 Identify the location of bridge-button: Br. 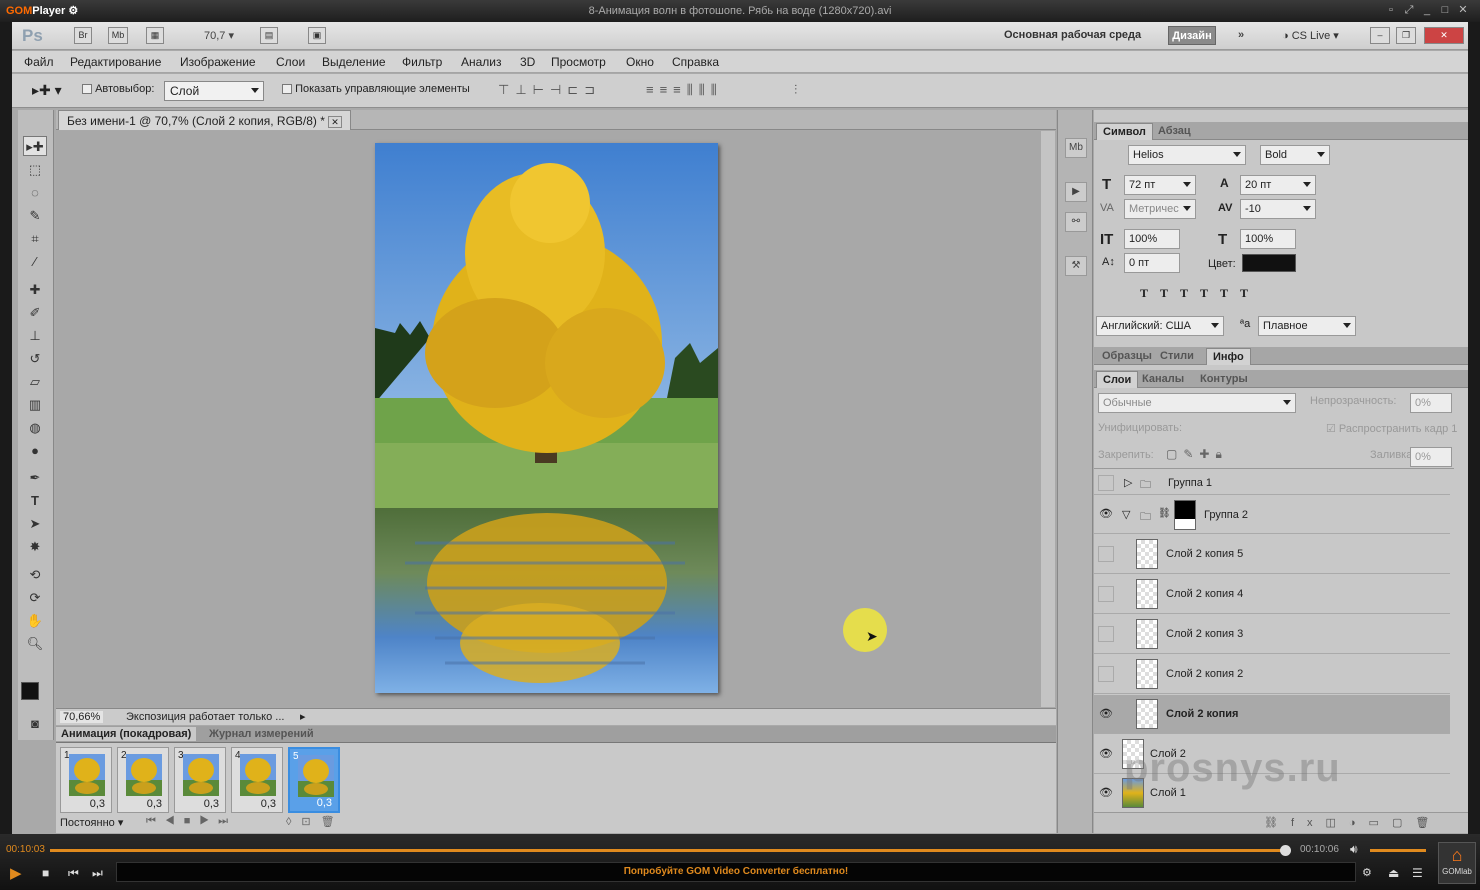
(83, 35).